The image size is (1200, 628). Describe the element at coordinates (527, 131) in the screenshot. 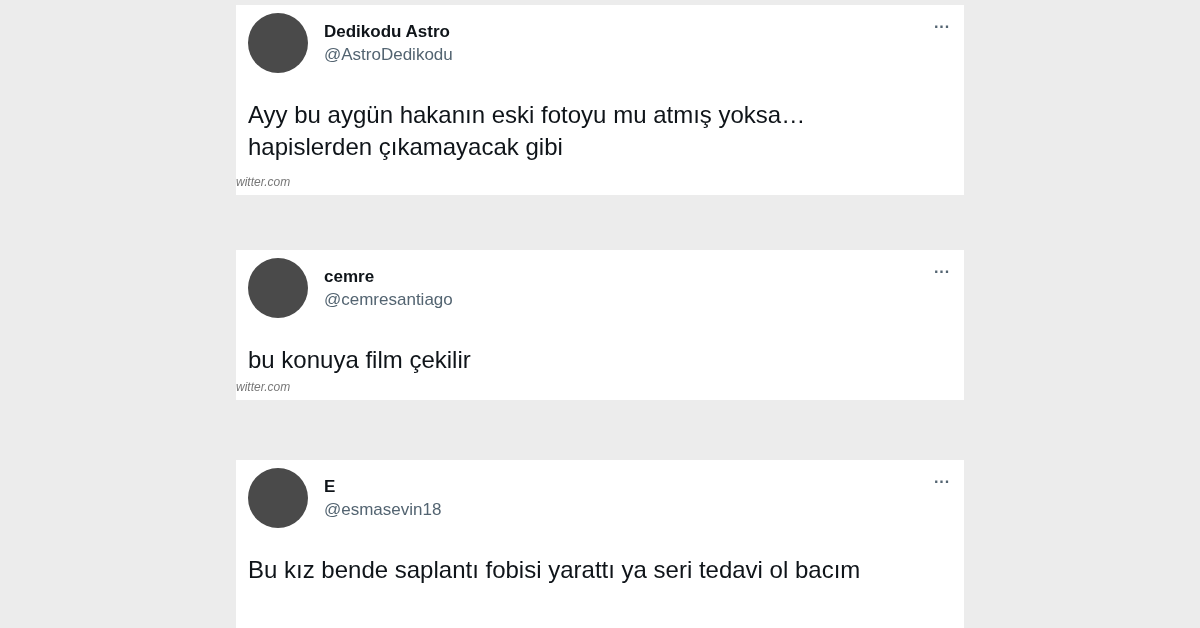

I see `tweet-text: Ayy bu aygün hakanın eski fotoyu mu atmış yoksa… hapislerden çıkamayacak gibi` at that location.